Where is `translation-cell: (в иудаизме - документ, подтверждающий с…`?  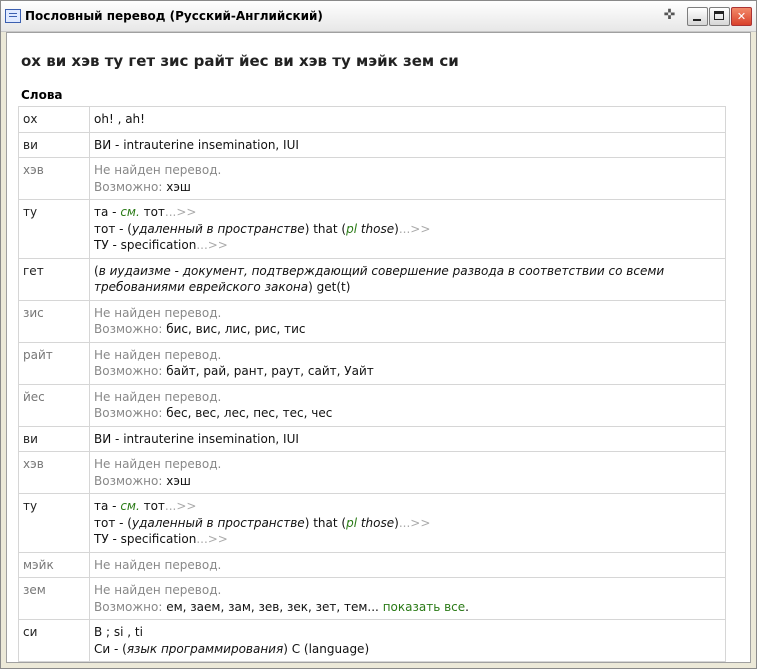
translation-cell: (в иудаизме - документ, подтверждающий с… is located at coordinates (407, 279).